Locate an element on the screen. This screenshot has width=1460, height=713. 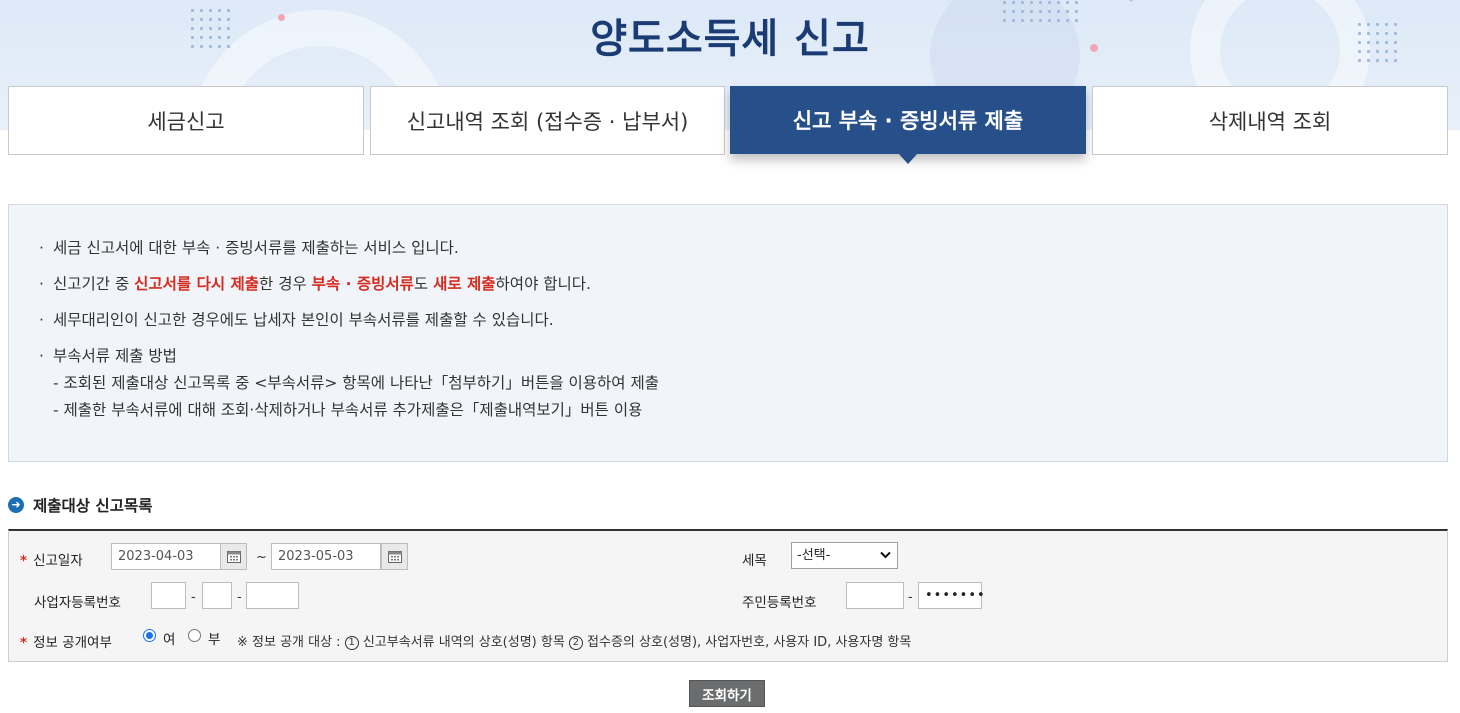
info-highlight: 신고서를 다시 제출 is located at coordinates (197, 284).